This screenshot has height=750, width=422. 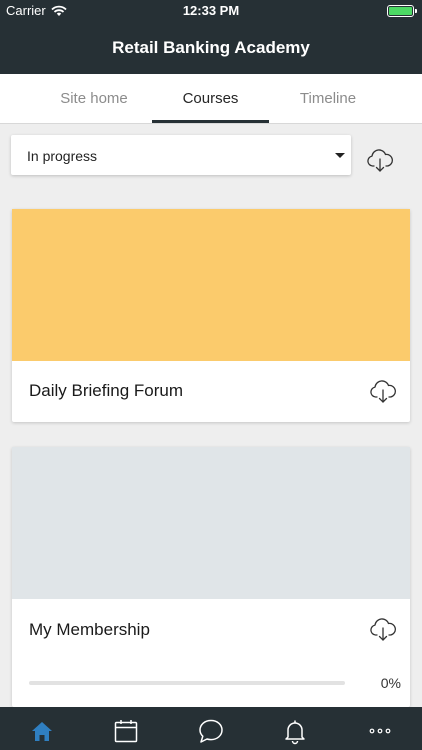 I want to click on app-header: Carrier 12:33 PM Retail Banking Academy, so click(x=211, y=37).